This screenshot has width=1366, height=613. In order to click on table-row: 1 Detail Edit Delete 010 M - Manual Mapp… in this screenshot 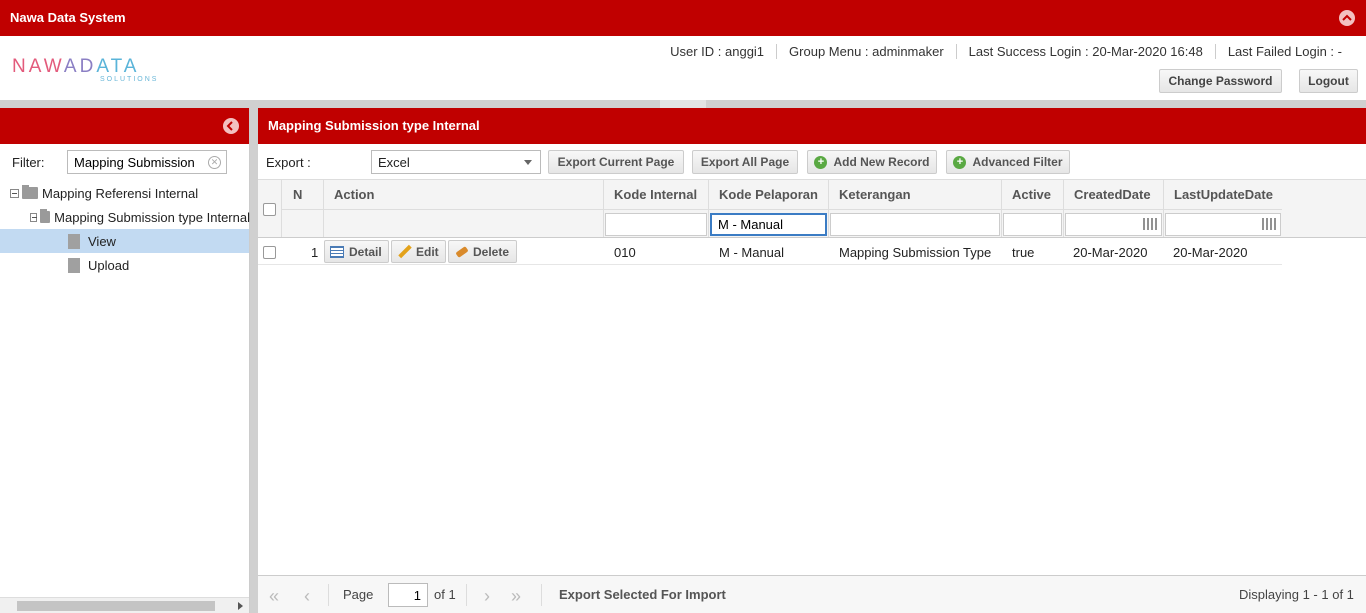, I will do `click(770, 252)`.